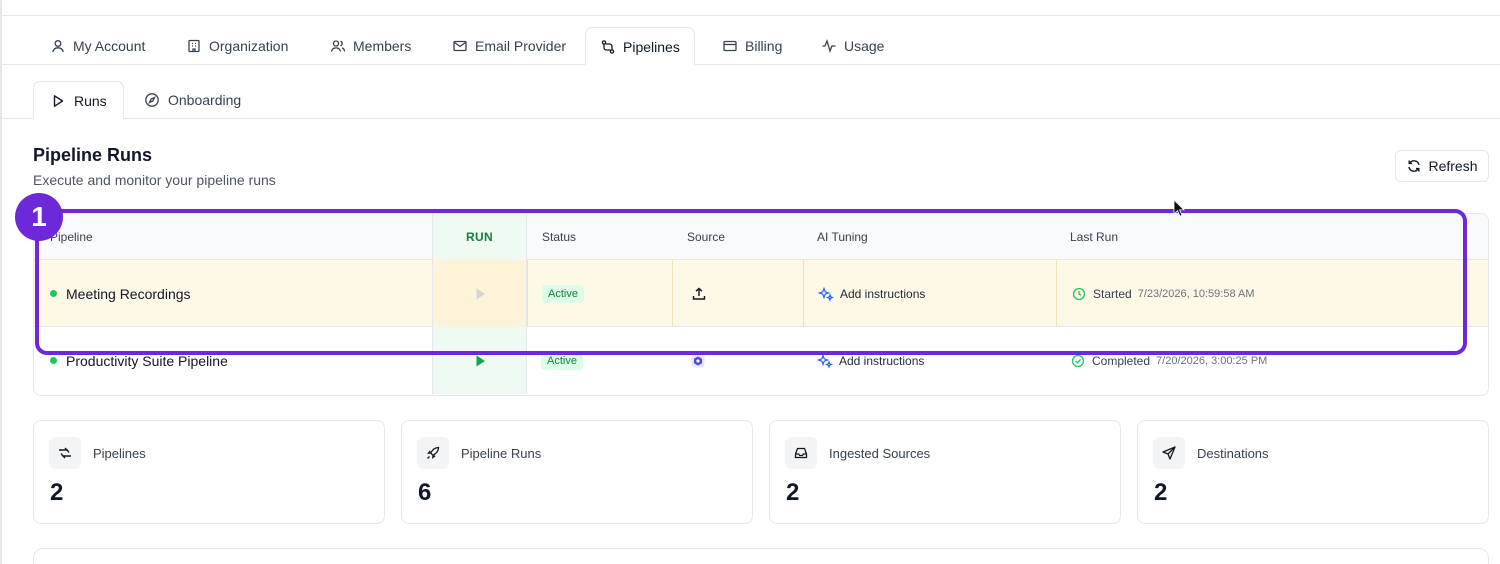 Image resolution: width=1500 pixels, height=564 pixels. I want to click on column-header-run: RUN, so click(479, 237).